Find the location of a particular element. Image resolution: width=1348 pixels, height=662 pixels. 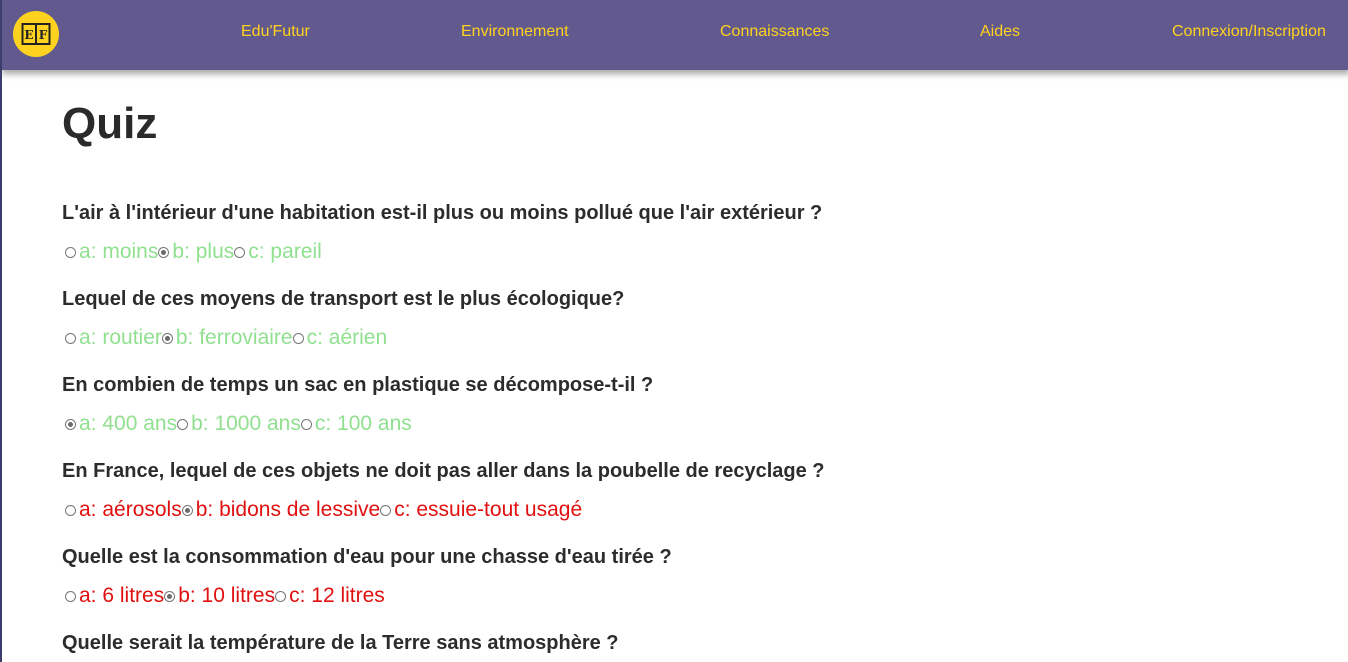

answer-option: a: 400 ans is located at coordinates (121, 424).